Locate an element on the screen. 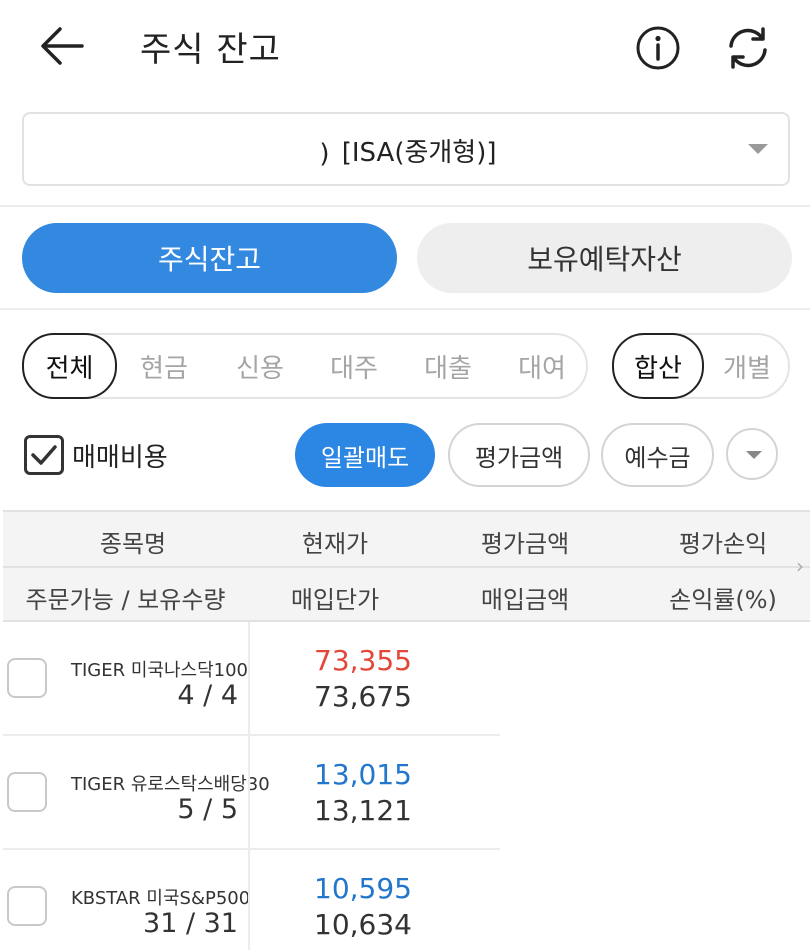  holding-qty: 4 / 4 is located at coordinates (207, 695).